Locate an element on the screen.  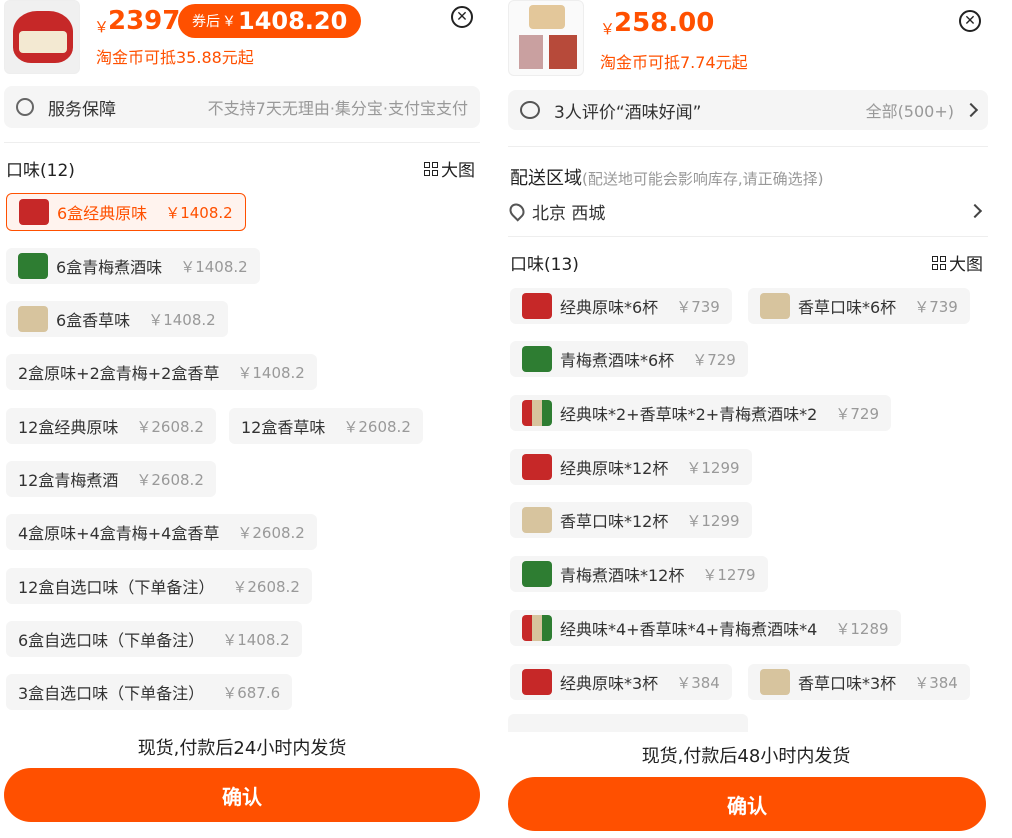
product-thumbnail is located at coordinates (546, 38).